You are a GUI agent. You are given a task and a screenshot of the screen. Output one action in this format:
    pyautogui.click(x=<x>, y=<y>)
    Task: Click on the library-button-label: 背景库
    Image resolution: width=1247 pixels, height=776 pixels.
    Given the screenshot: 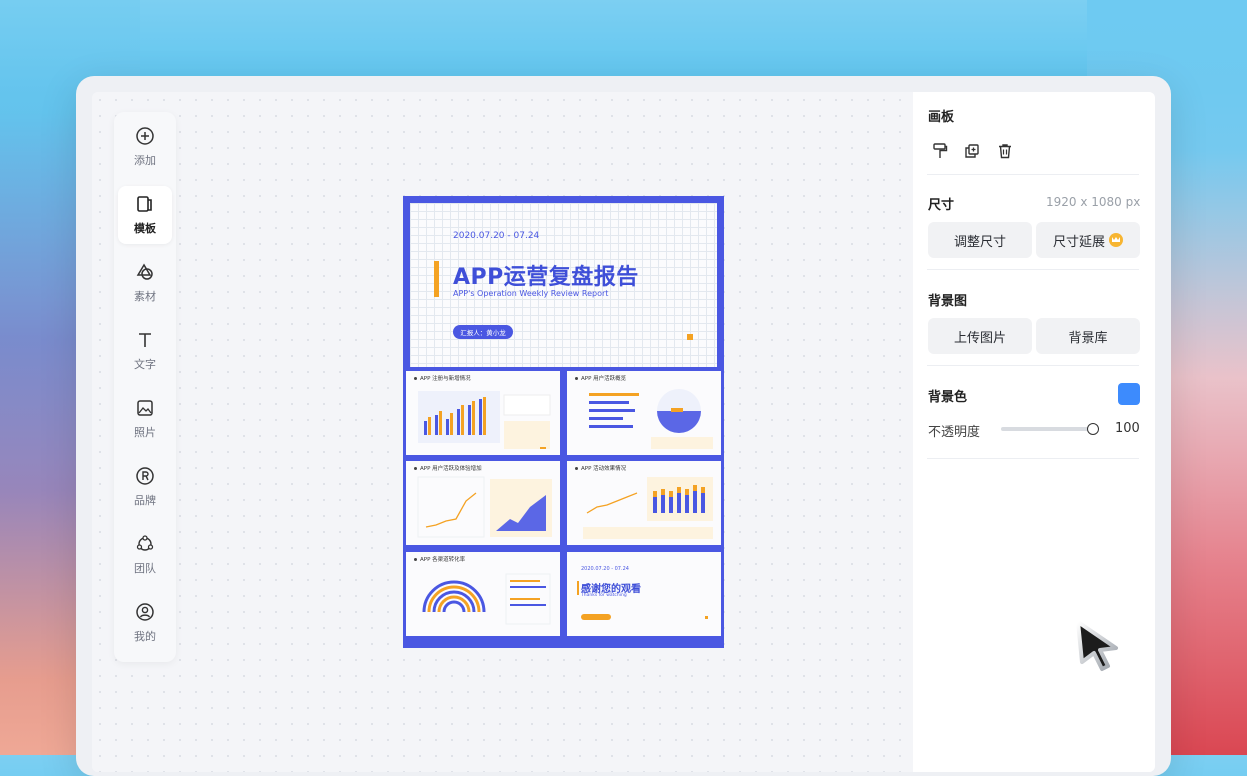 What is the action you would take?
    pyautogui.click(x=1088, y=338)
    